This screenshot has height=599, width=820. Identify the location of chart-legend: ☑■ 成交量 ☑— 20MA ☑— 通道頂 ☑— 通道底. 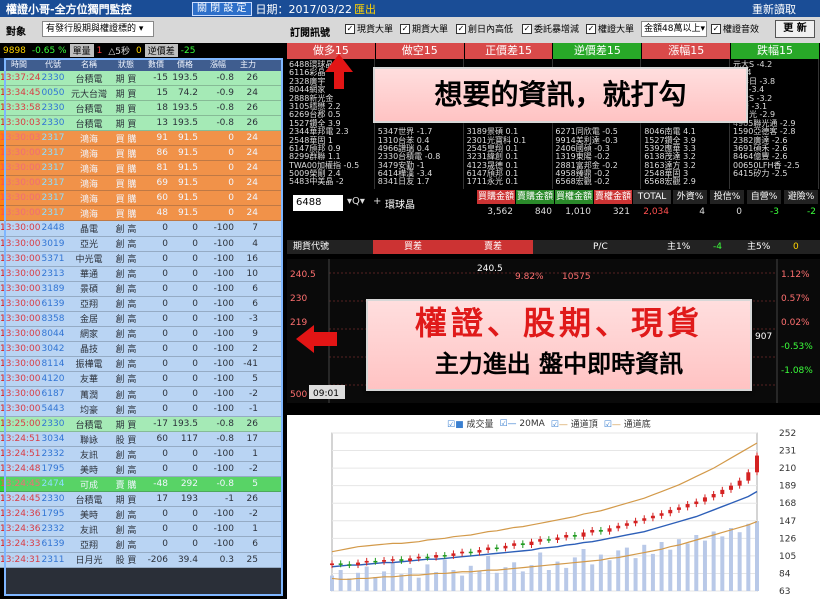
(549, 424).